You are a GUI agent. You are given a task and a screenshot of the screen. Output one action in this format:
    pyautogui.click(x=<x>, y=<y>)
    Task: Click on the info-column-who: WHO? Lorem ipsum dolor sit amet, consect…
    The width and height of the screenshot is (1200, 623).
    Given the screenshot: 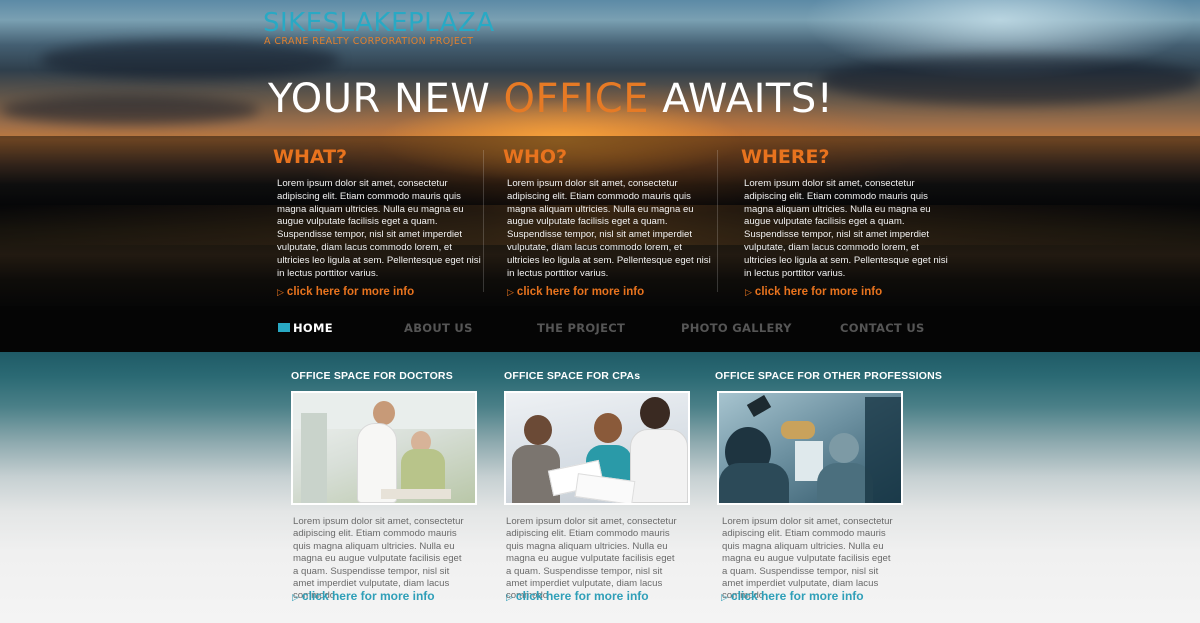 What is the action you would take?
    pyautogui.click(x=608, y=223)
    